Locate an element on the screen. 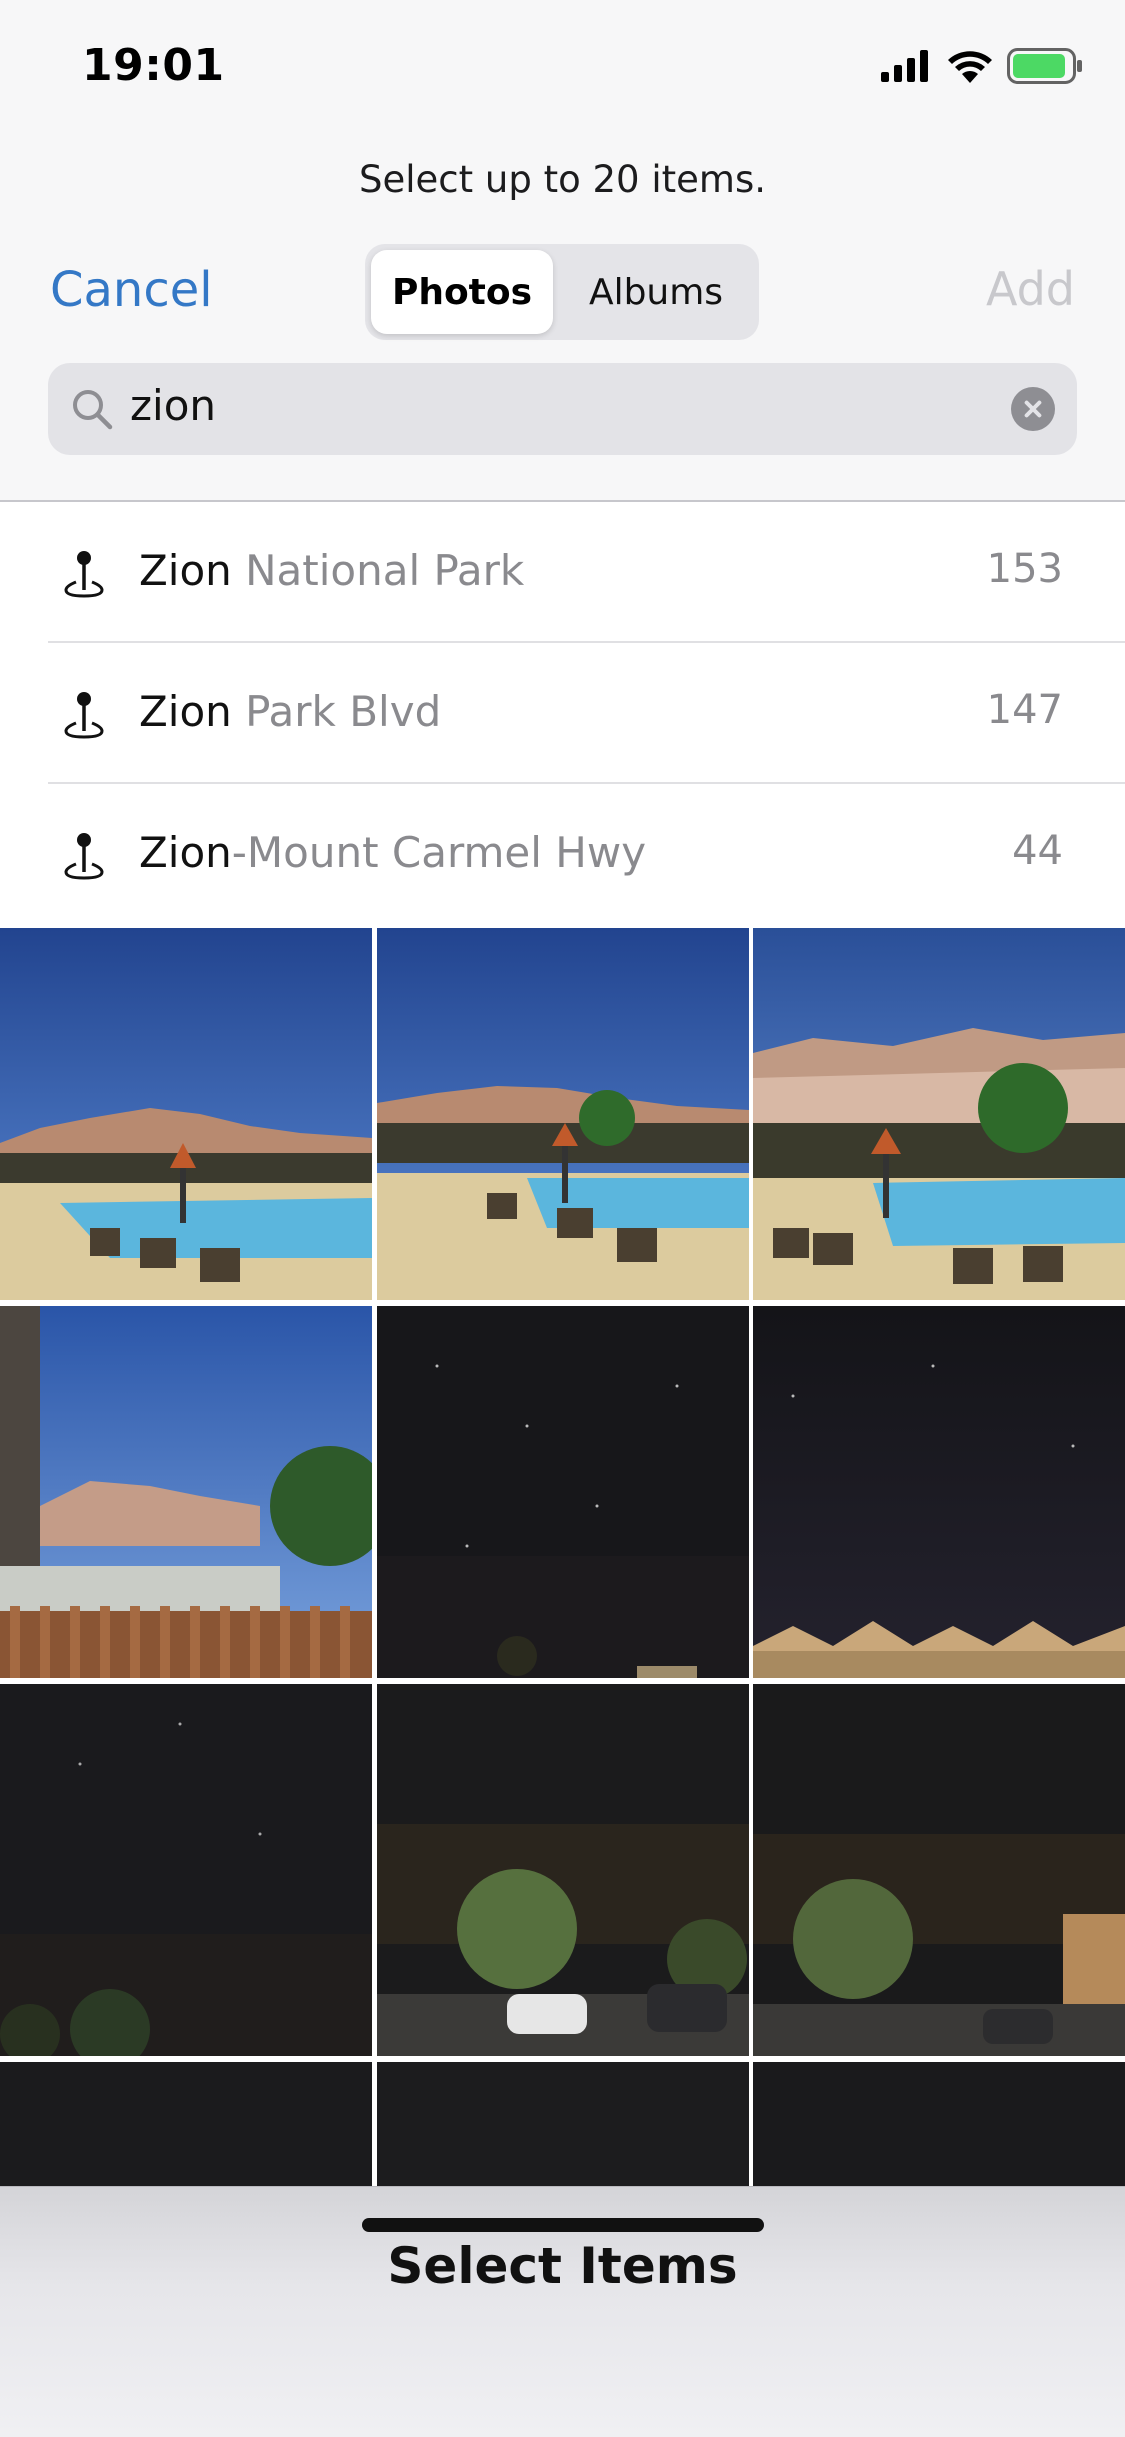 The image size is (1125, 2437). suggestion-label: Zion Park Blvd is located at coordinates (290, 711).